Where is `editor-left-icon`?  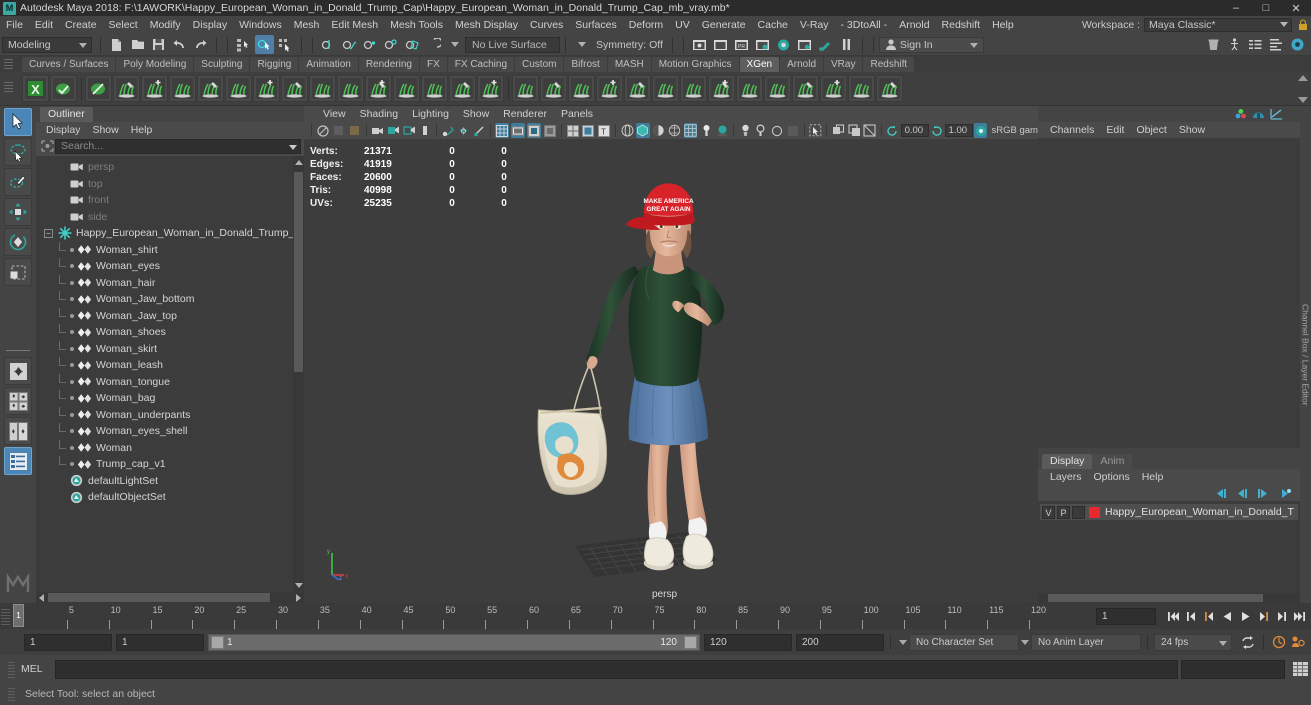
editor-left-icon is located at coordinates (1213, 44).